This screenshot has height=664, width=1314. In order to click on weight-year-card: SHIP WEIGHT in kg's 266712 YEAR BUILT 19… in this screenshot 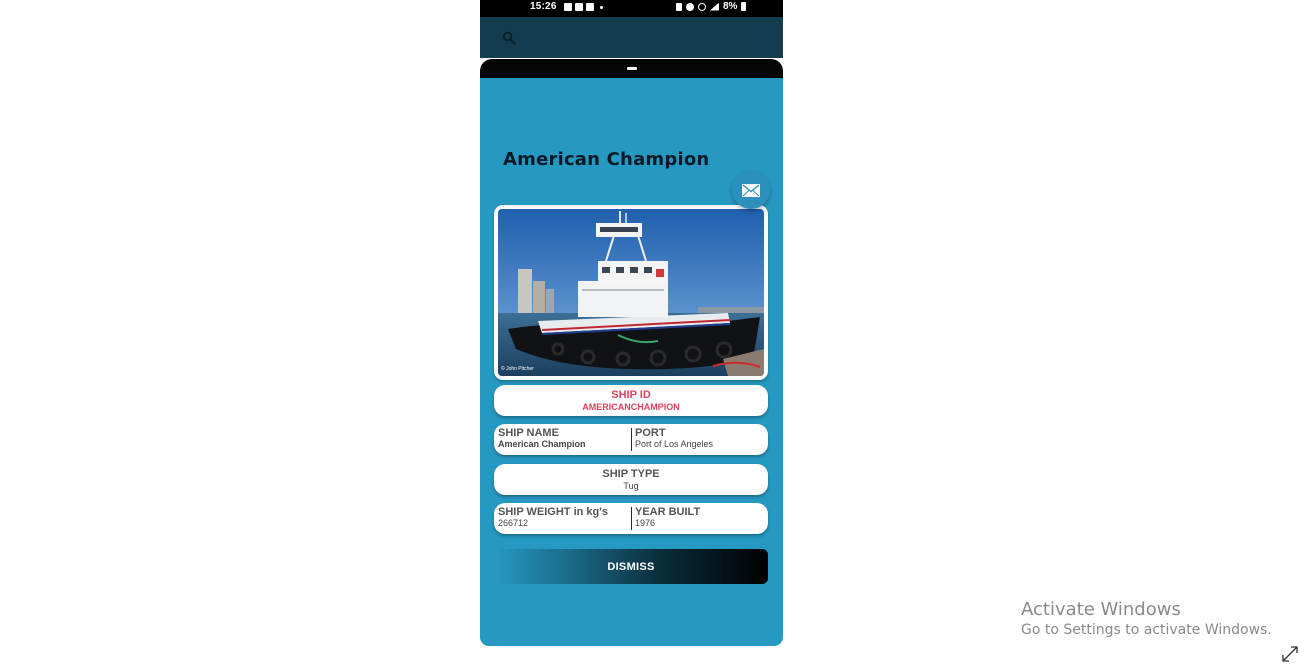, I will do `click(631, 518)`.